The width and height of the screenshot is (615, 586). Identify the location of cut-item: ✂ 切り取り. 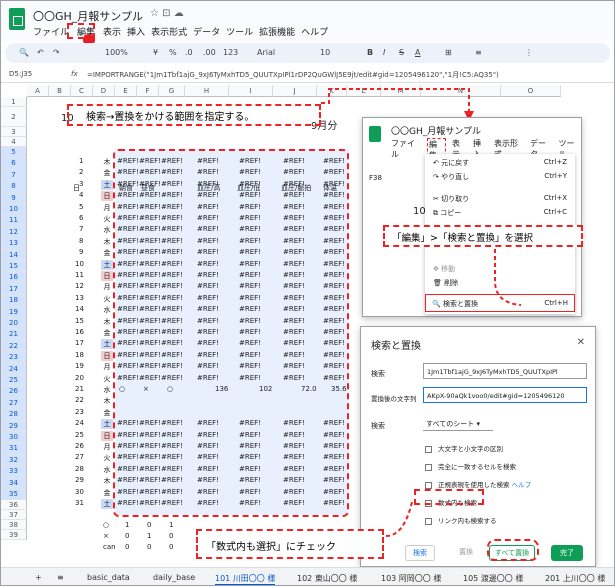
(451, 199).